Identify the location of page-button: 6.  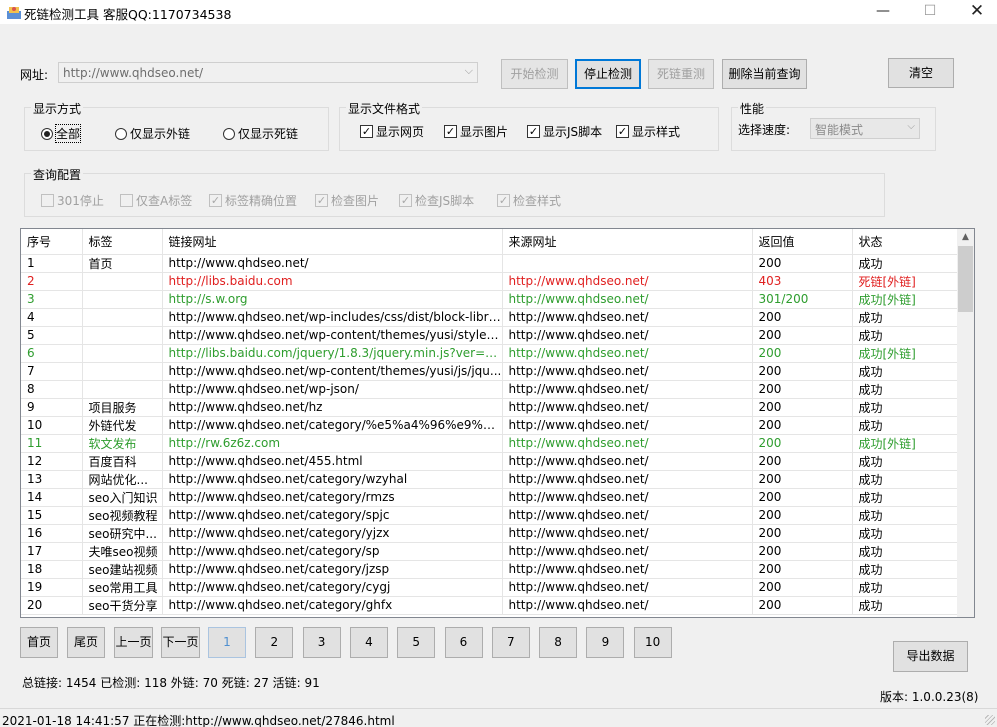
(463, 642).